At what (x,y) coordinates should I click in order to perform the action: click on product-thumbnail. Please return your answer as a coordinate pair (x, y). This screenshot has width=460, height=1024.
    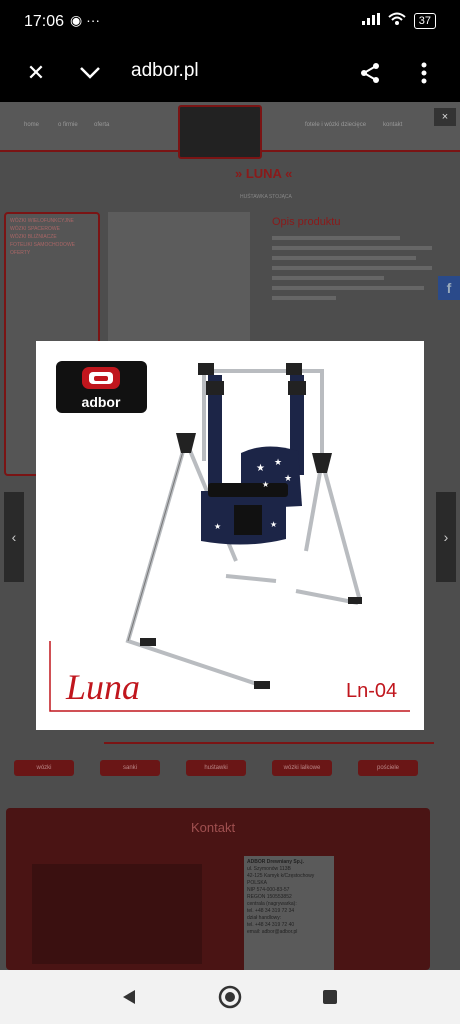
    Looking at the image, I should click on (179, 277).